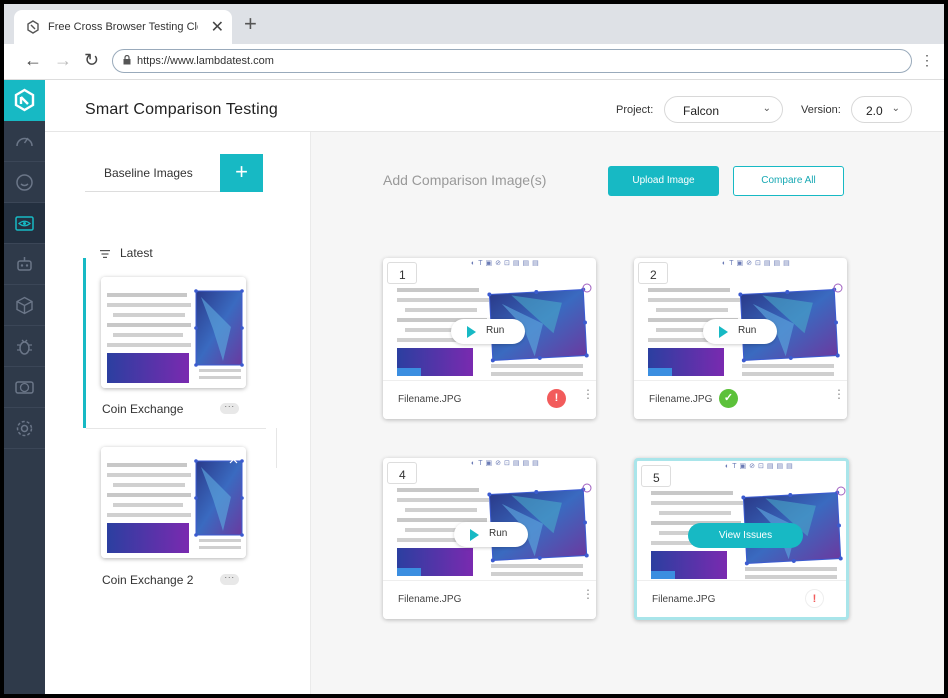 This screenshot has height=698, width=948. I want to click on sort-latest: Latest, so click(126, 253).